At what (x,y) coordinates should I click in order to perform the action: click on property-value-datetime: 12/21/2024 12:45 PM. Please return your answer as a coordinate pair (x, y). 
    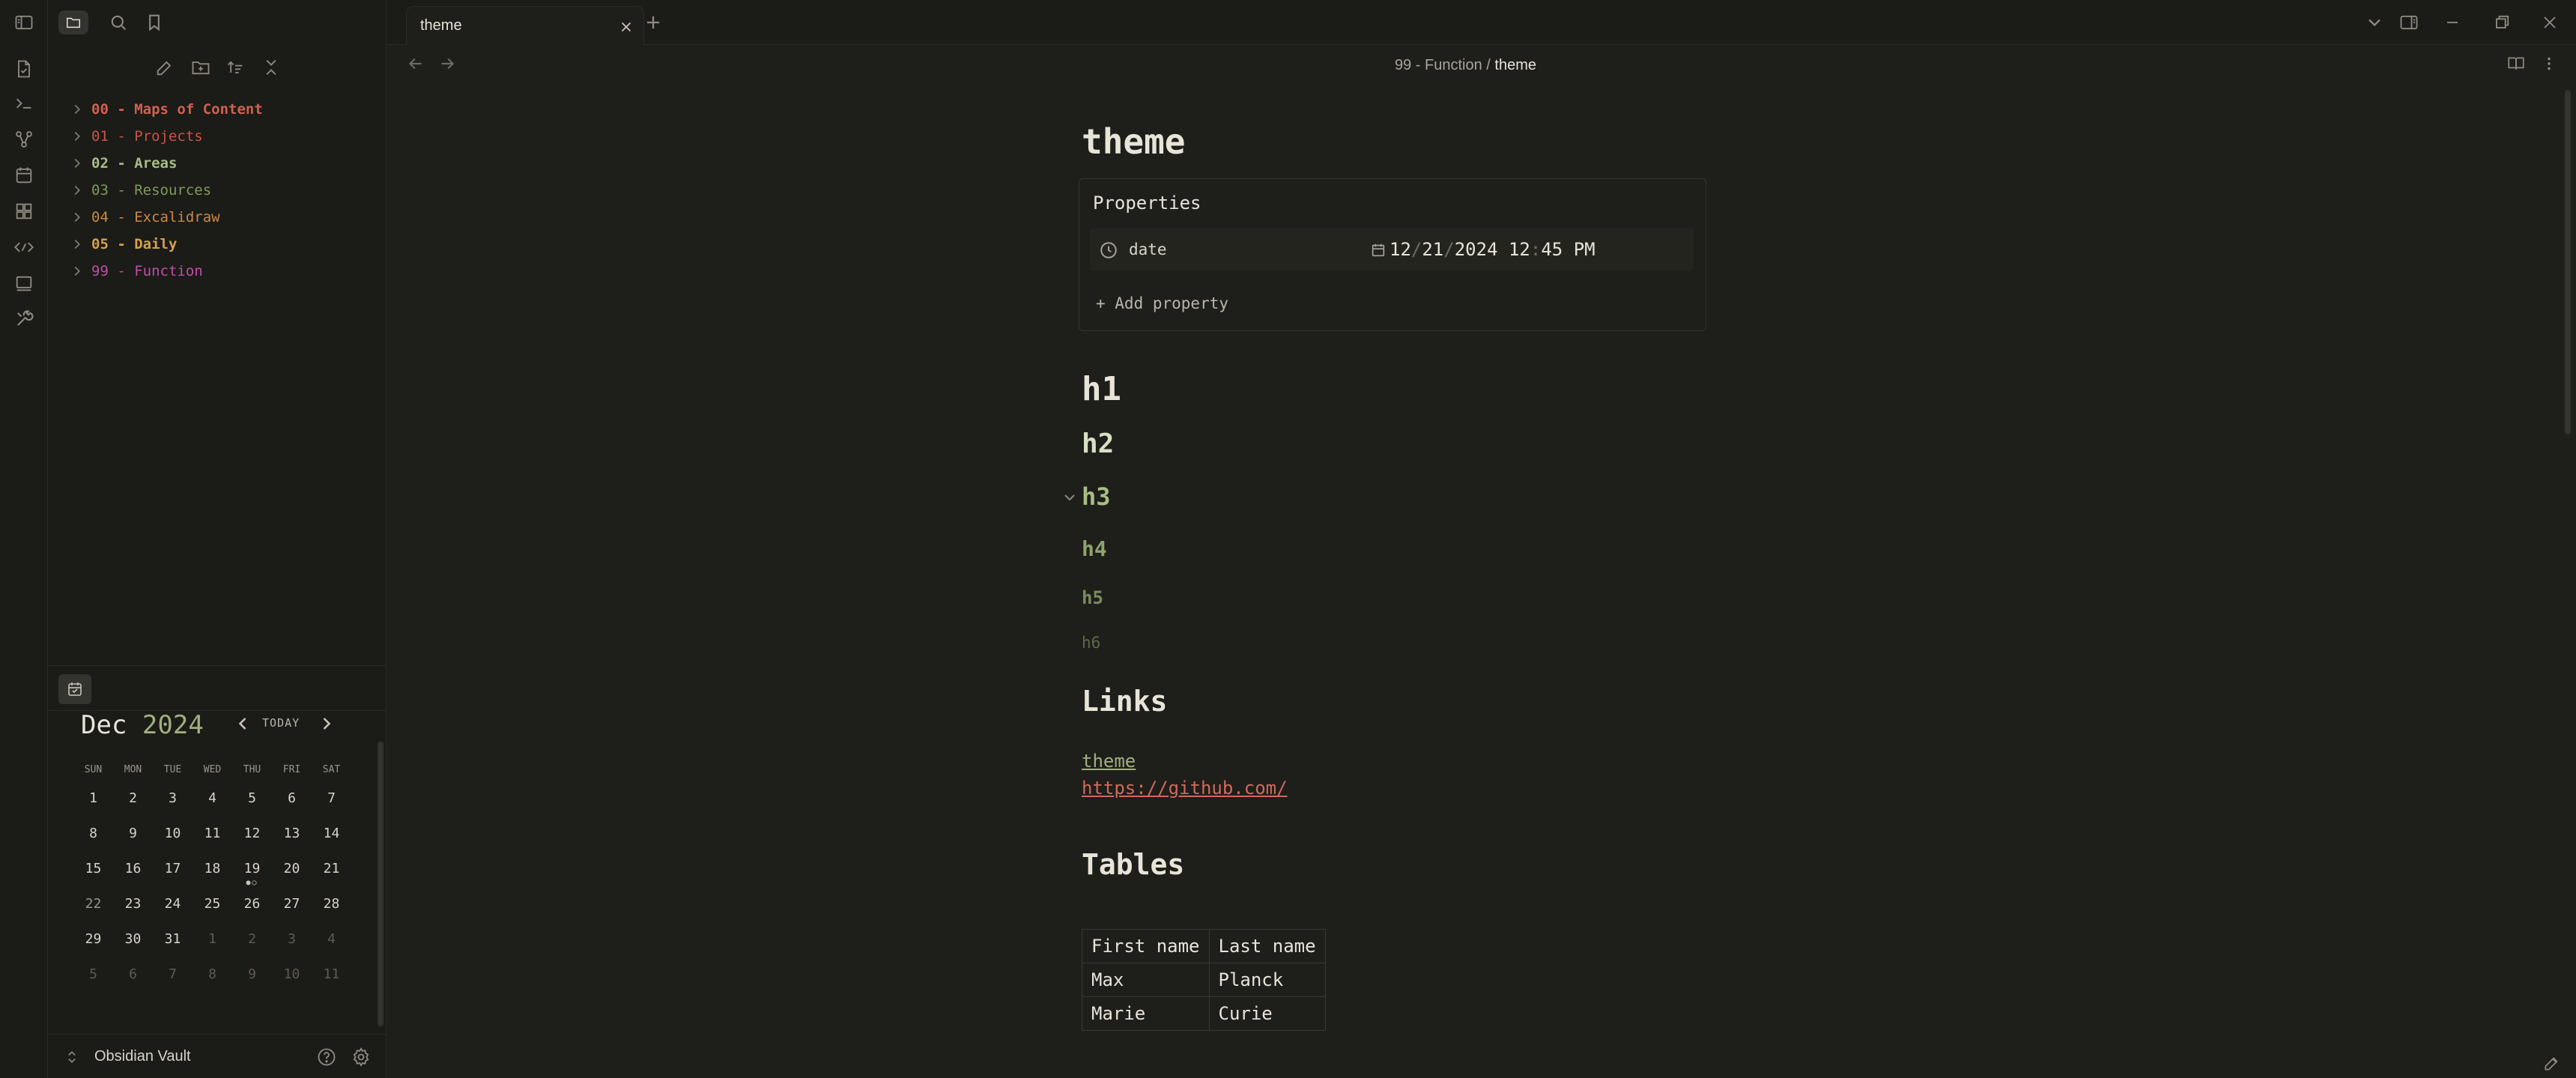
    Looking at the image, I should click on (1492, 249).